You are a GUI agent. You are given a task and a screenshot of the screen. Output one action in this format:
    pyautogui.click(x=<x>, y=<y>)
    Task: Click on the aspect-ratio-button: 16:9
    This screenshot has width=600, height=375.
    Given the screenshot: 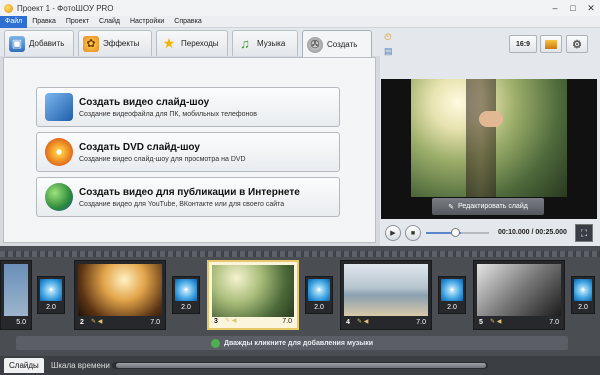 What is the action you would take?
    pyautogui.click(x=523, y=44)
    